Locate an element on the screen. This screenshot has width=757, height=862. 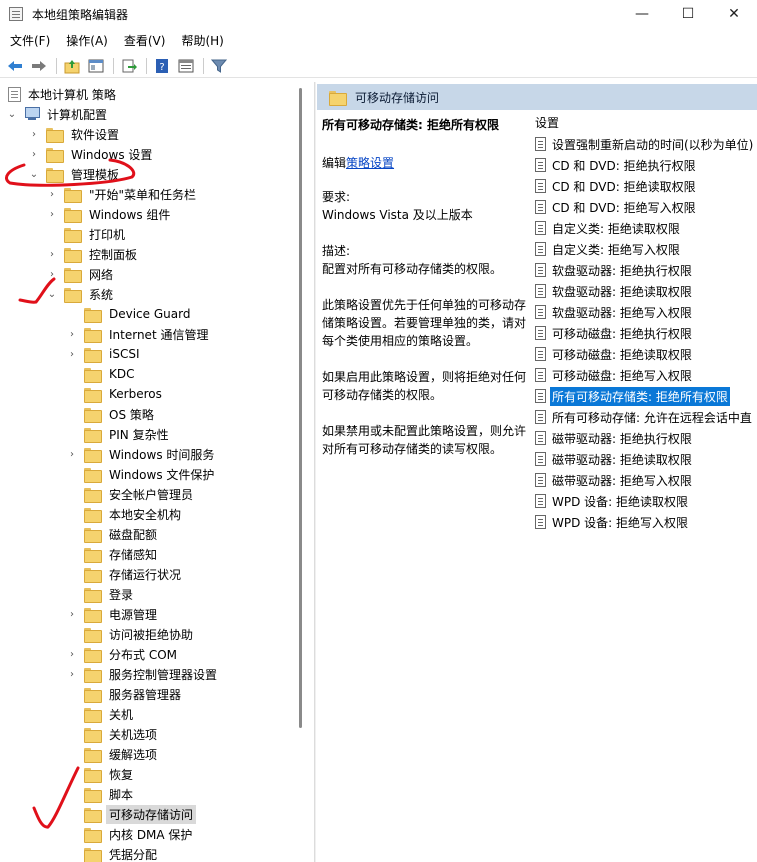
show-hide-tree-button is located at coordinates (96, 66).